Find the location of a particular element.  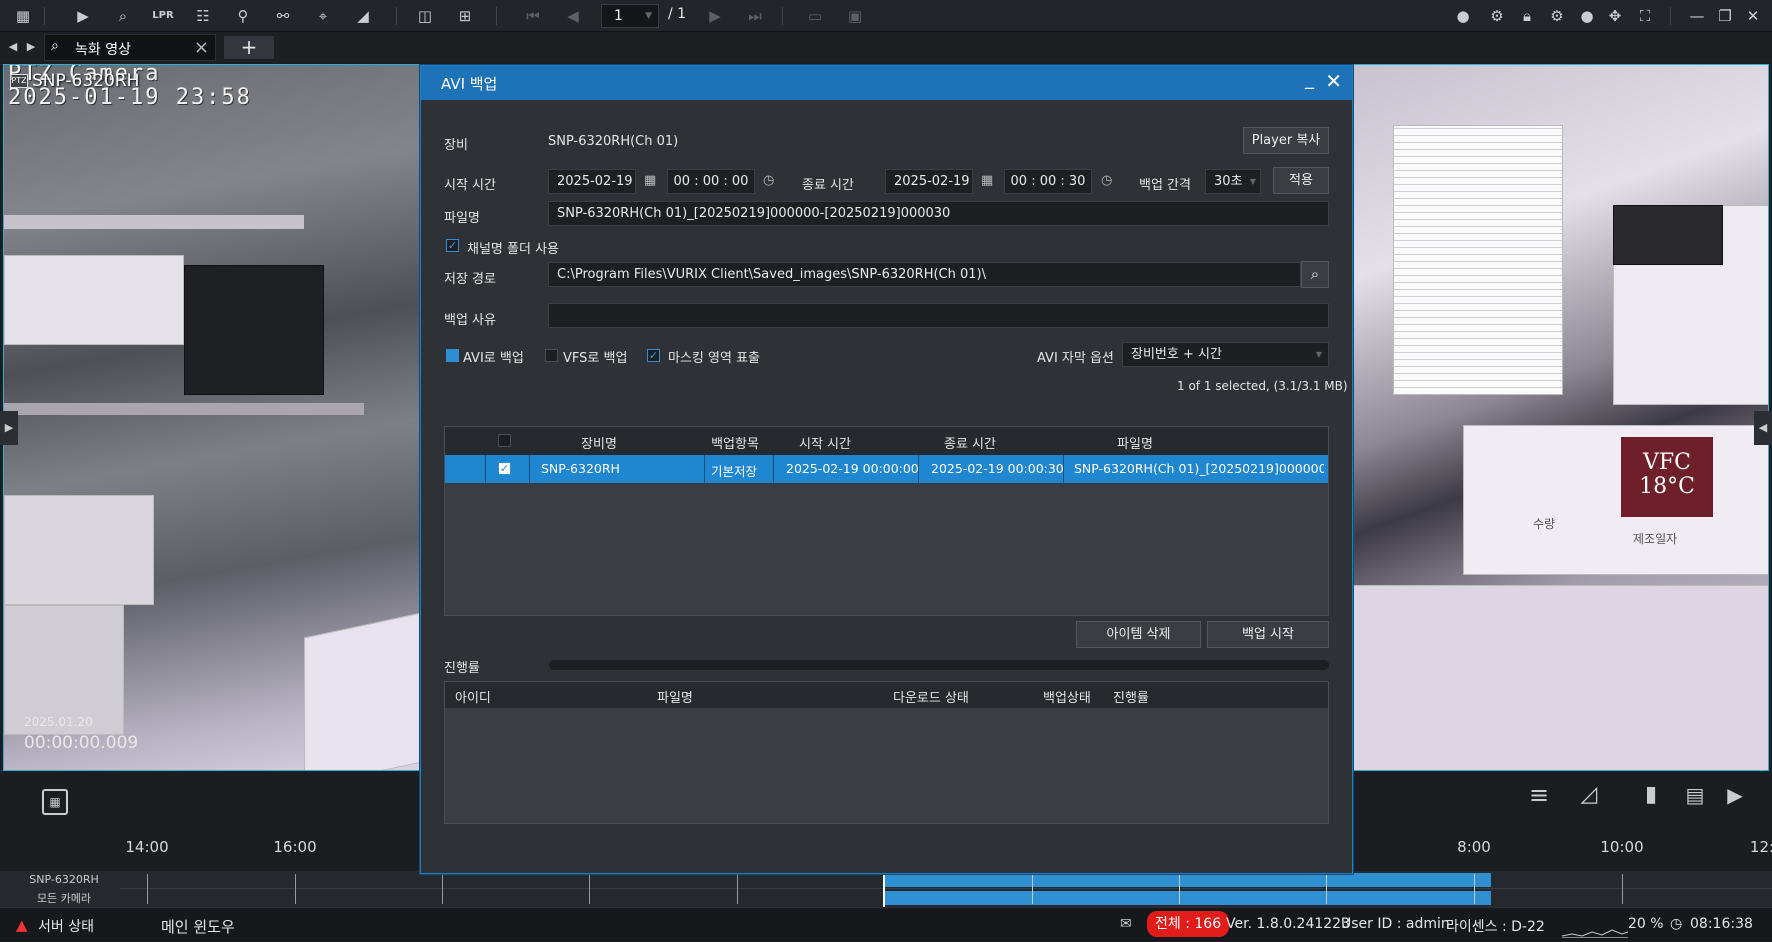

avi-backup-radio: ■ is located at coordinates (452, 355).